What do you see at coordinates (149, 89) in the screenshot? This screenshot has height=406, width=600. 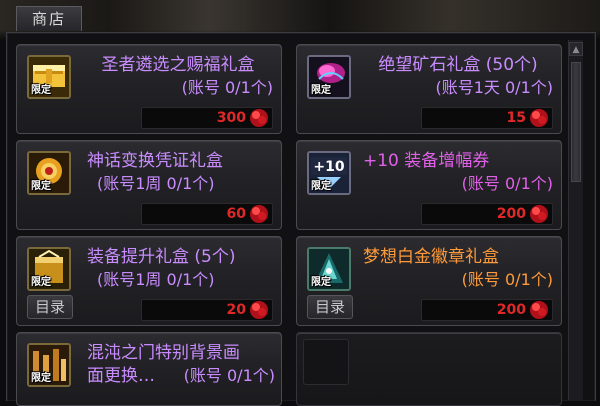 I see `shop-item-card: 限定 圣者遴选之赐福礼盒 (账号 0/1个) 300` at bounding box center [149, 89].